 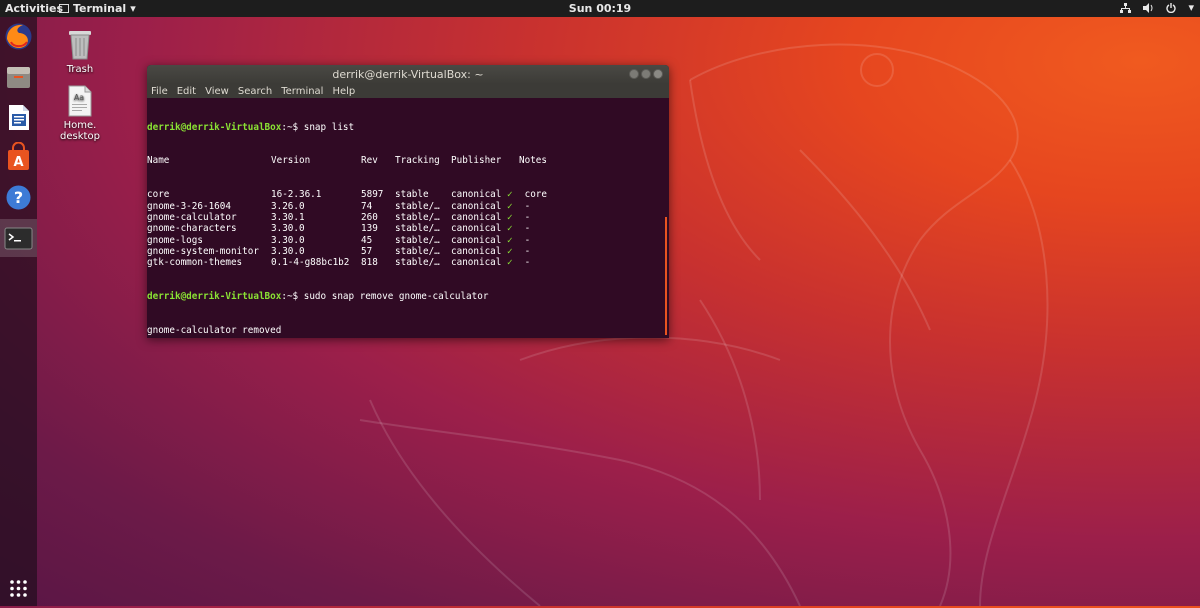 What do you see at coordinates (186, 91) in the screenshot?
I see `menu-edit: Edit` at bounding box center [186, 91].